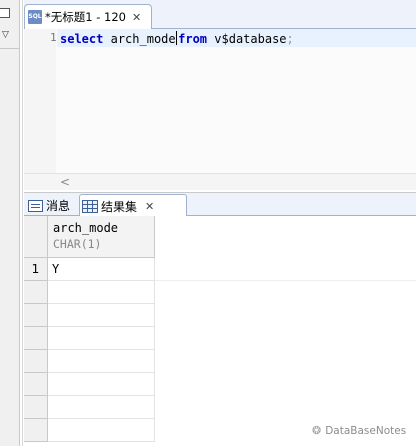 Image resolution: width=416 pixels, height=446 pixels. I want to click on restore-icon, so click(5, 13).